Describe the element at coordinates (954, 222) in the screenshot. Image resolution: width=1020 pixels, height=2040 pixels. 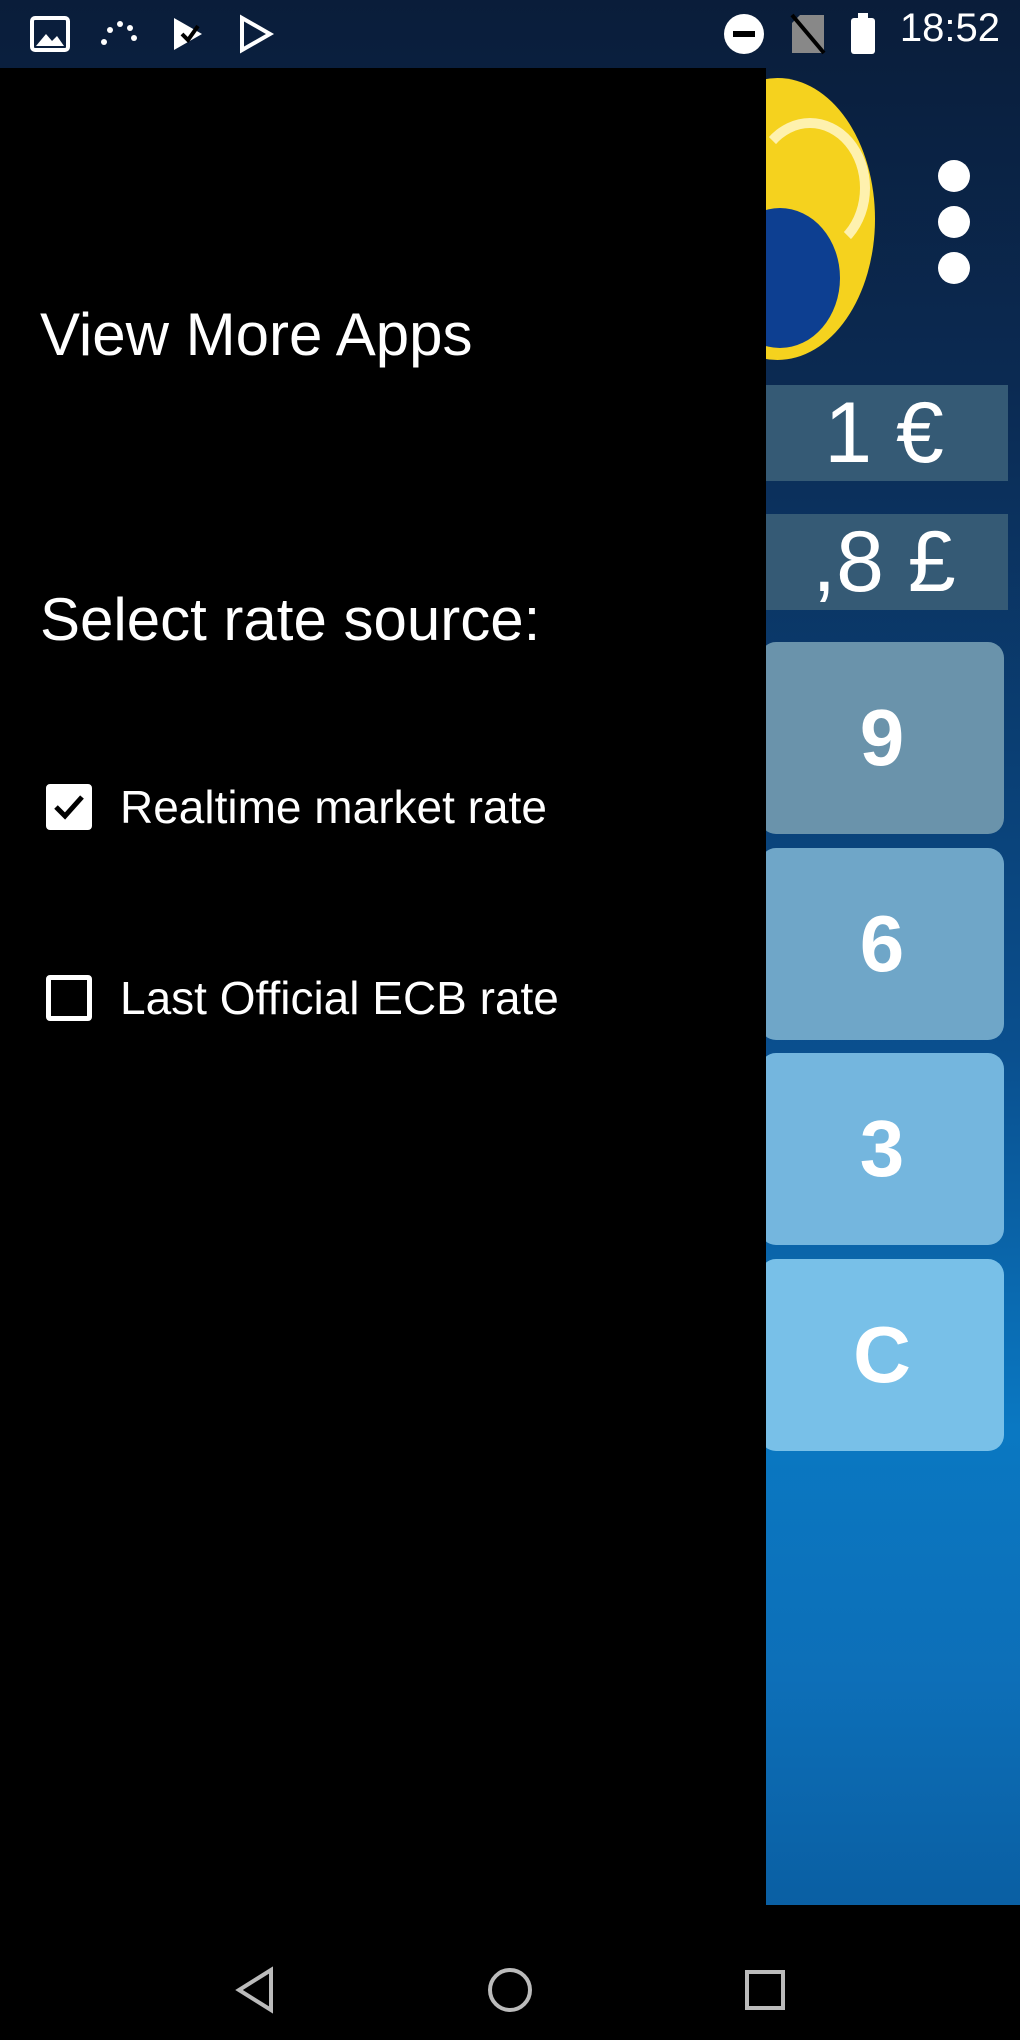
I see `more-options-icon` at that location.